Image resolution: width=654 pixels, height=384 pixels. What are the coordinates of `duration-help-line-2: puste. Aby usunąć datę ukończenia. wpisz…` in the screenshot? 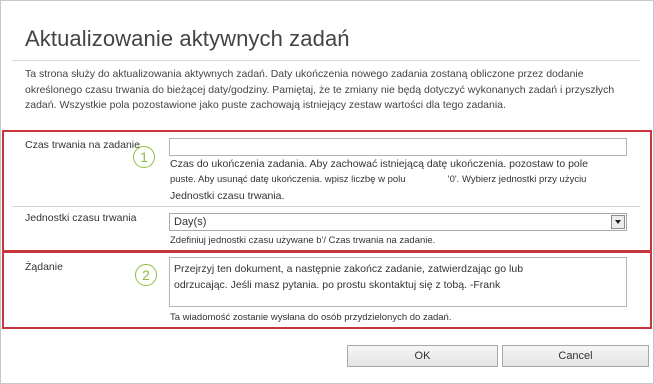 It's located at (378, 179).